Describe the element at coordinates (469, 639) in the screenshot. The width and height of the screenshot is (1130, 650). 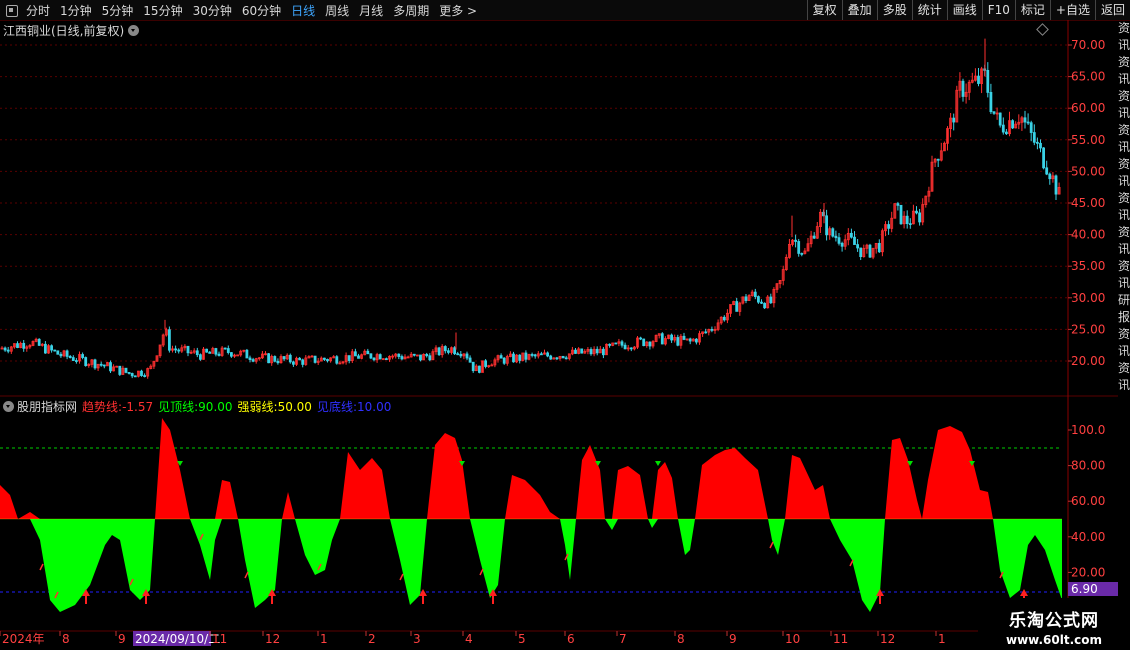
I see `date-label: 4` at that location.